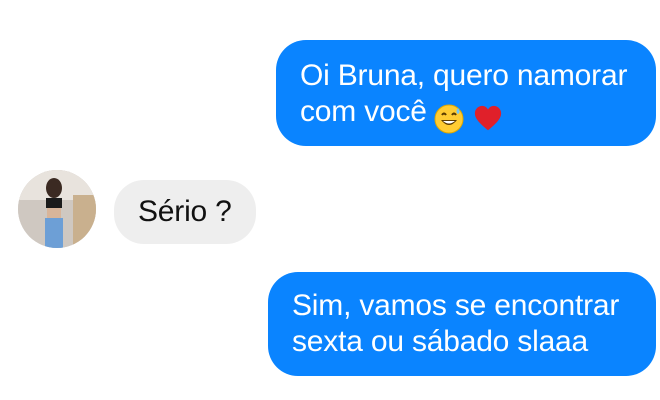  I want to click on message-text-line: Sim, vamos se encontrar, so click(456, 305).